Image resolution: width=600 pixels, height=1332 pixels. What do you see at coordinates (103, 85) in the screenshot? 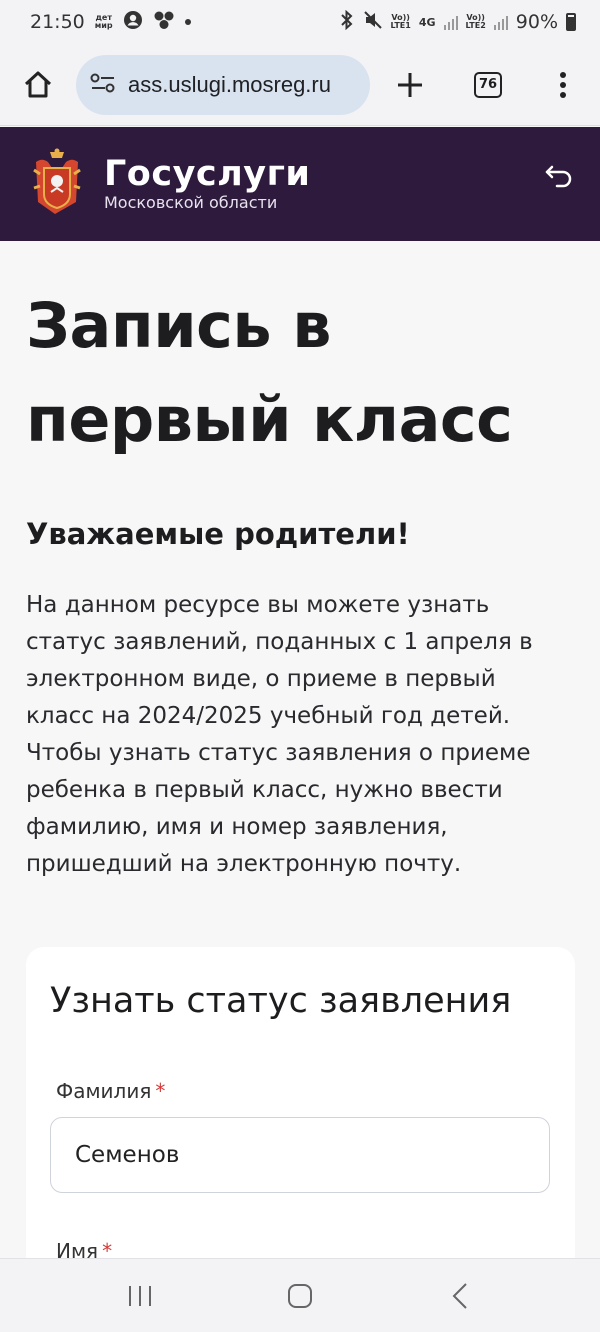
I see `site-settings-icon` at bounding box center [103, 85].